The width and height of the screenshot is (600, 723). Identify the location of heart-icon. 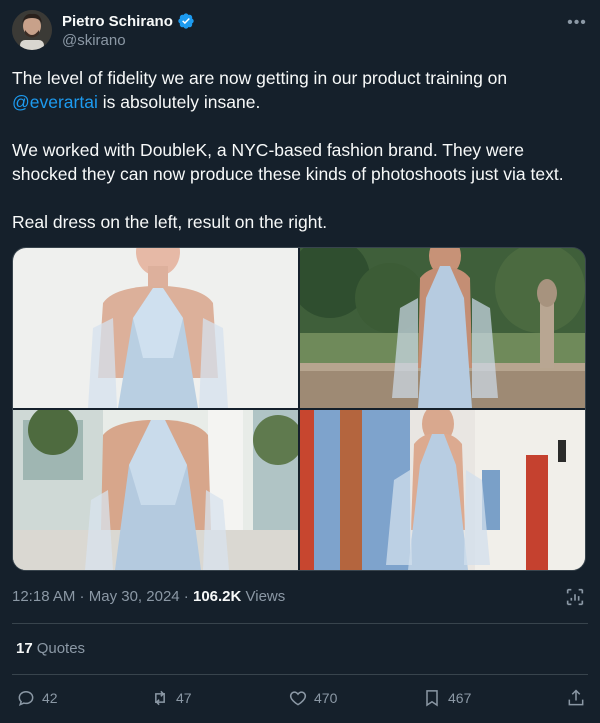
(298, 698).